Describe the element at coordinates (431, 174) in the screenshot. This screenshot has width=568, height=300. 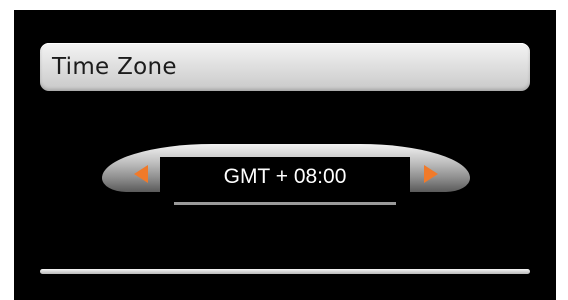
I see `triangle-right-icon` at that location.